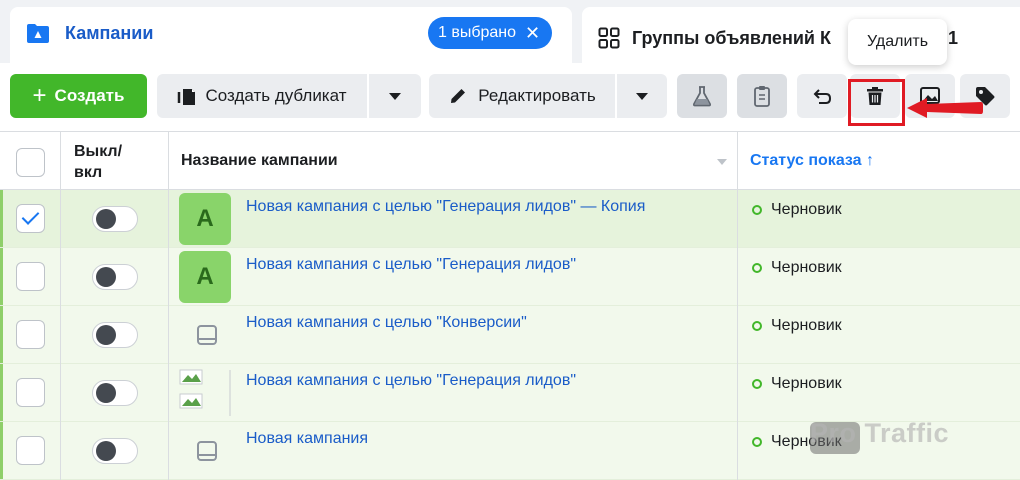 The image size is (1020, 480). What do you see at coordinates (307, 439) in the screenshot?
I see `campaign-name-link: Новая кампания` at bounding box center [307, 439].